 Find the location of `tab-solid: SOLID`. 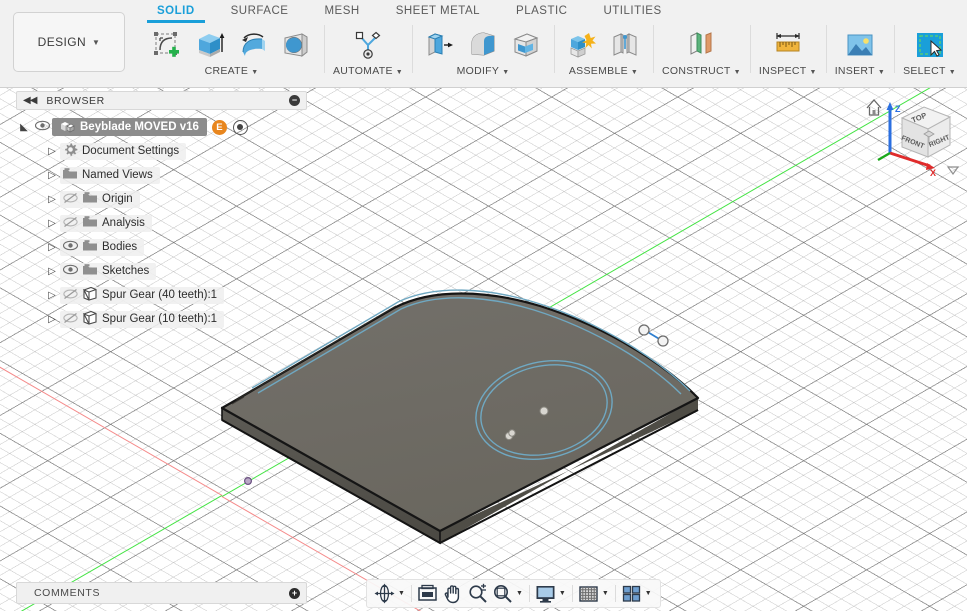

tab-solid: SOLID is located at coordinates (176, 13).